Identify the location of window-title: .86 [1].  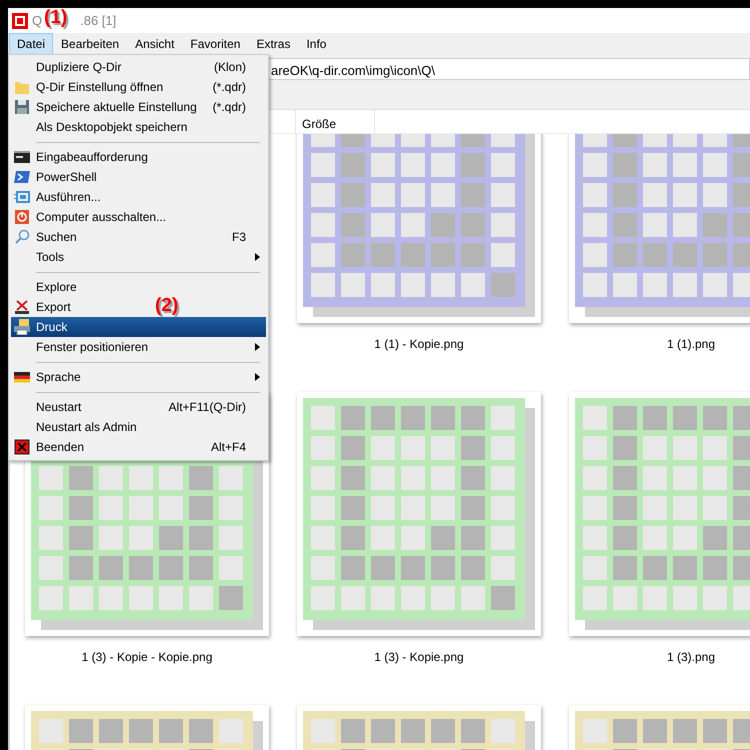
(98, 21).